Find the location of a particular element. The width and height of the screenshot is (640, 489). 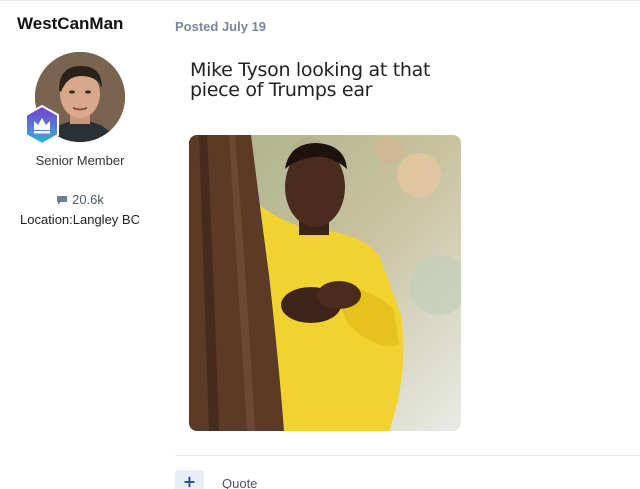

post-date: Posted July 19 is located at coordinates (220, 26).